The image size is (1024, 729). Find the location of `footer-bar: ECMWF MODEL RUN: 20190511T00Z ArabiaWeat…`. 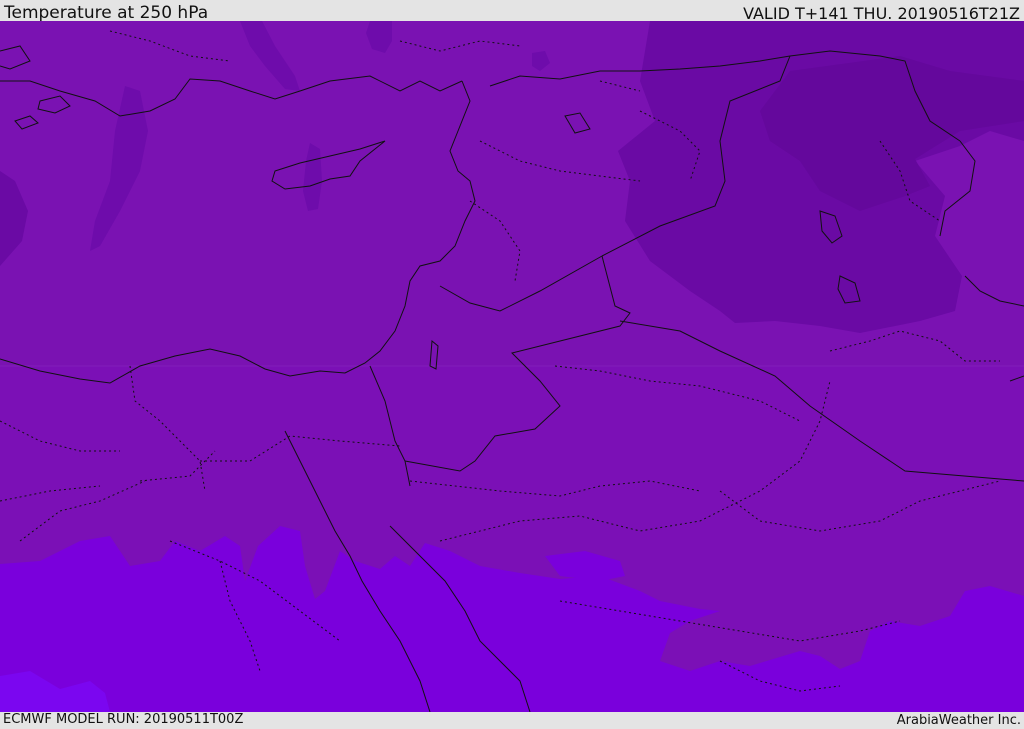

footer-bar: ECMWF MODEL RUN: 20190511T00Z ArabiaWeat… is located at coordinates (512, 720).